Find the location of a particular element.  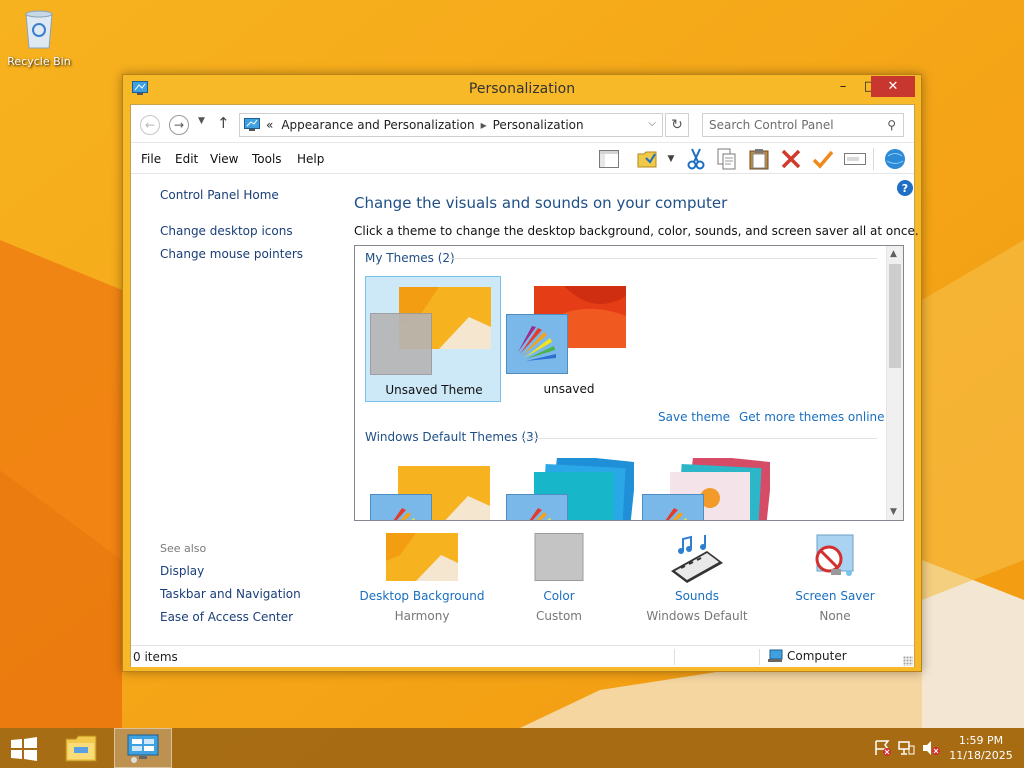

color-swatch-icon is located at coordinates (559, 557).